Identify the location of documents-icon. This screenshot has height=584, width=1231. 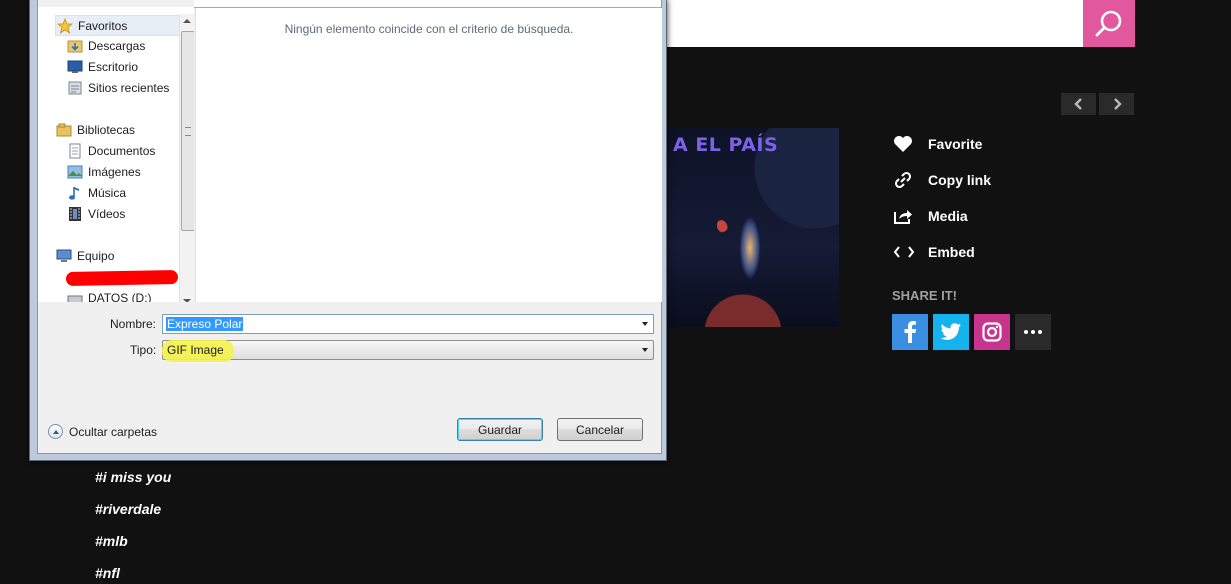
(74, 151).